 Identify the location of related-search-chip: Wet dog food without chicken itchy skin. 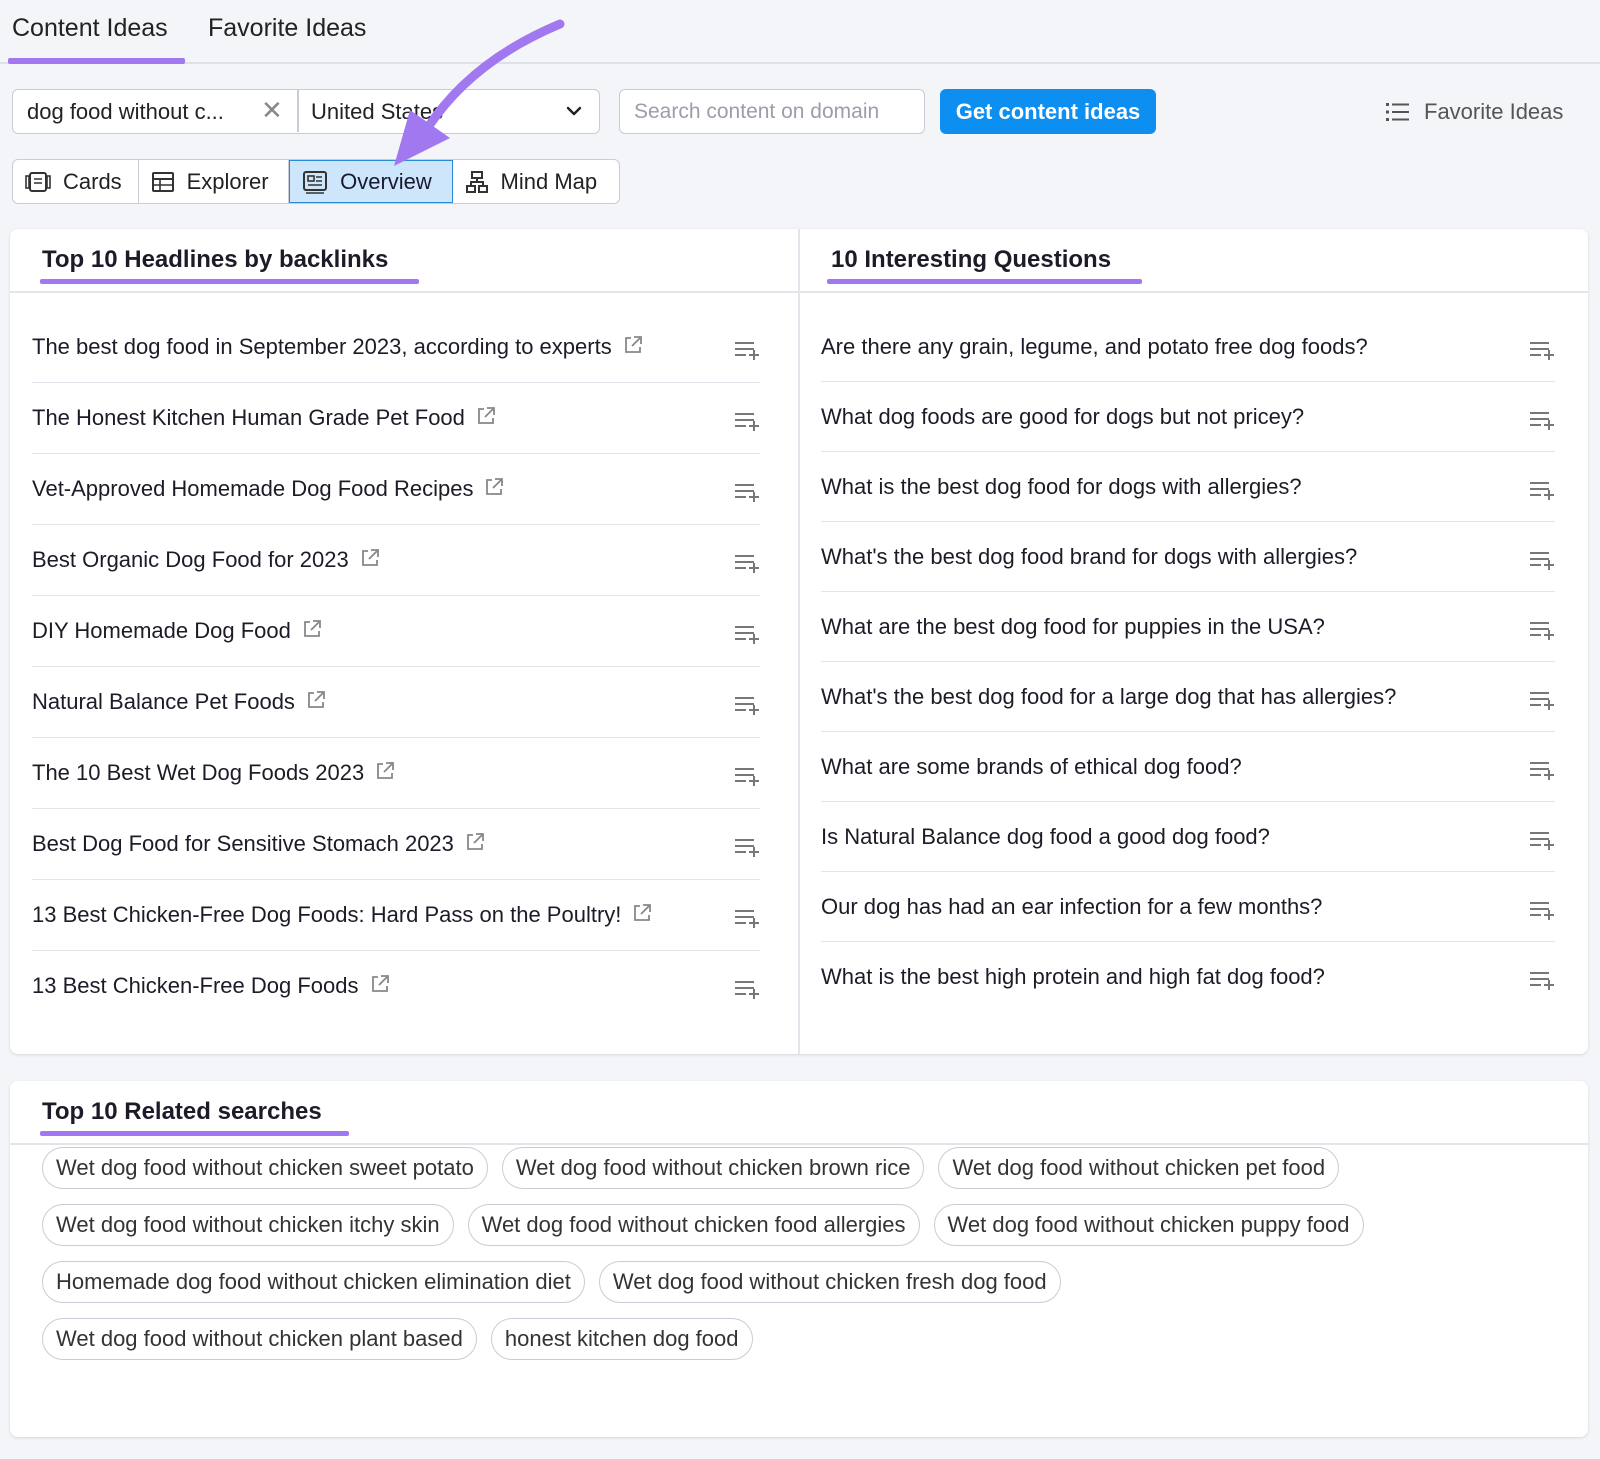
(248, 1225).